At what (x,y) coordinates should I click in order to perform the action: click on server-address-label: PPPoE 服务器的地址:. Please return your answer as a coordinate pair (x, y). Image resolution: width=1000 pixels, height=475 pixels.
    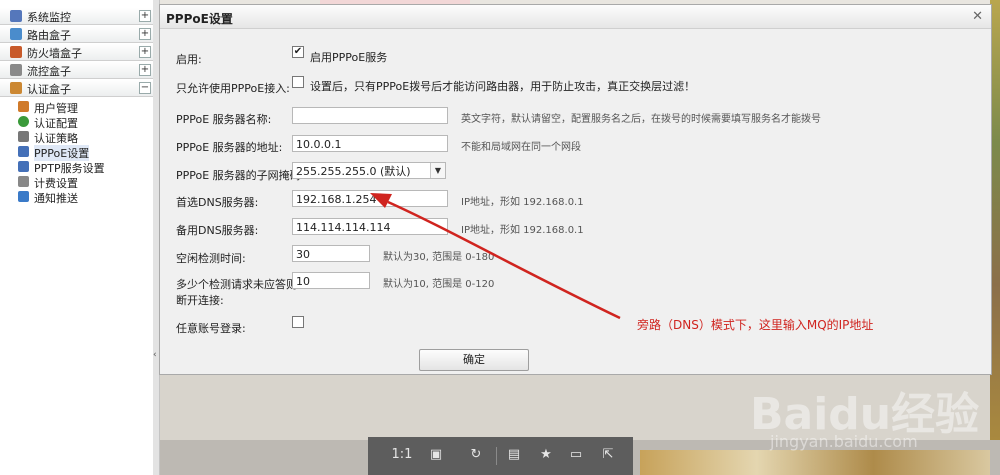
    Looking at the image, I should click on (229, 147).